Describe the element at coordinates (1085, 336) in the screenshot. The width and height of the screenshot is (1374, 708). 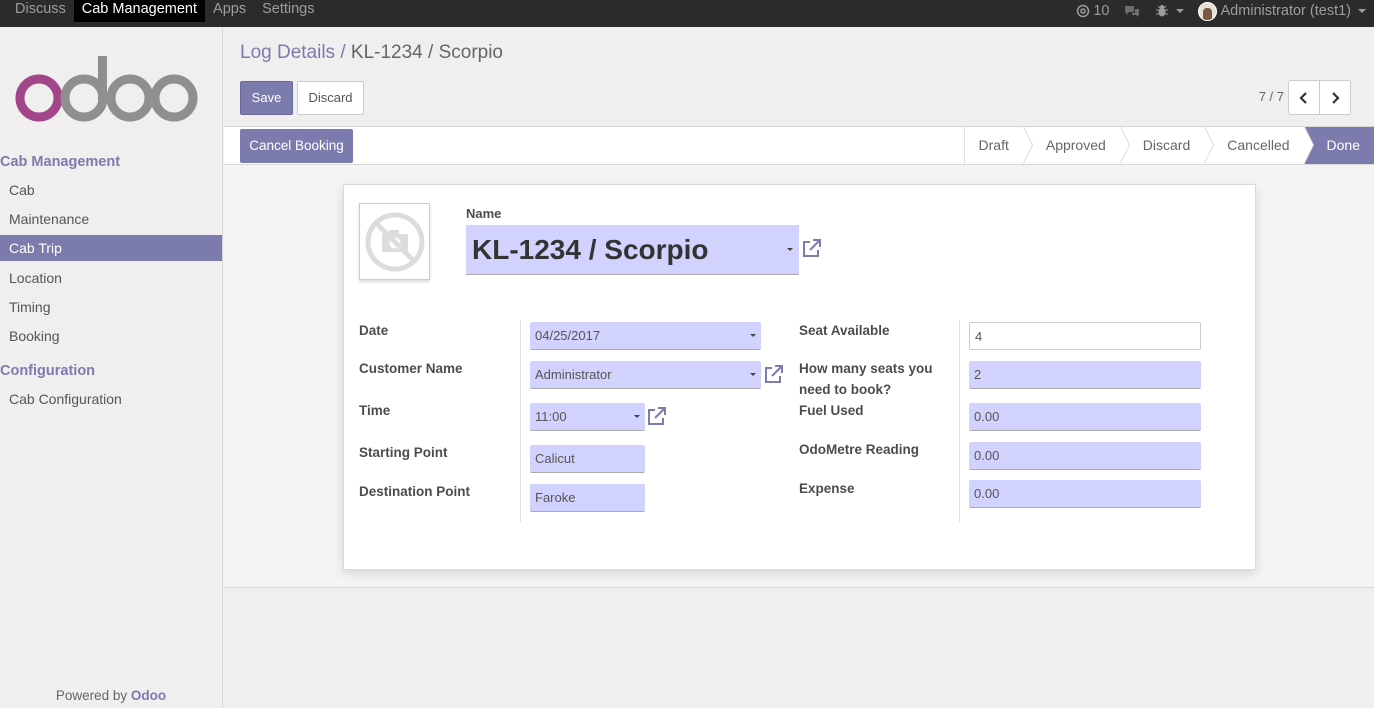
I see `seat-available-field: 4` at that location.